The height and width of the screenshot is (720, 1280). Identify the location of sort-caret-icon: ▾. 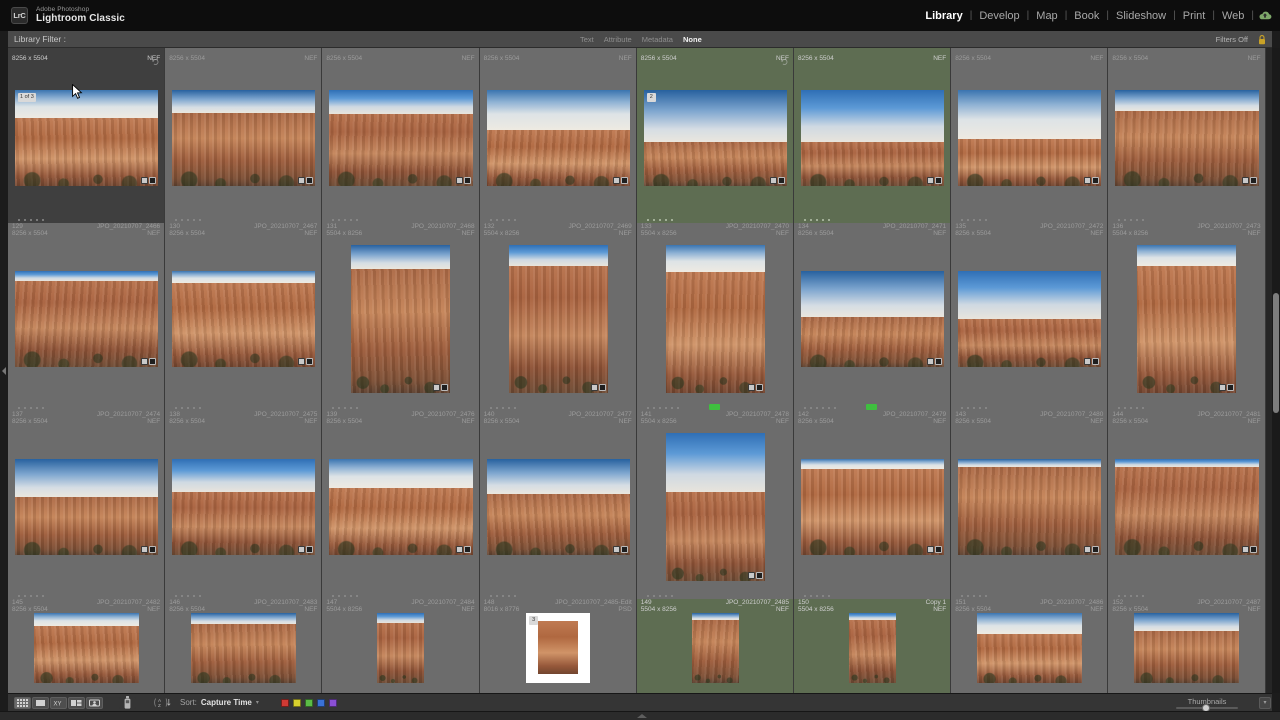
(257, 702).